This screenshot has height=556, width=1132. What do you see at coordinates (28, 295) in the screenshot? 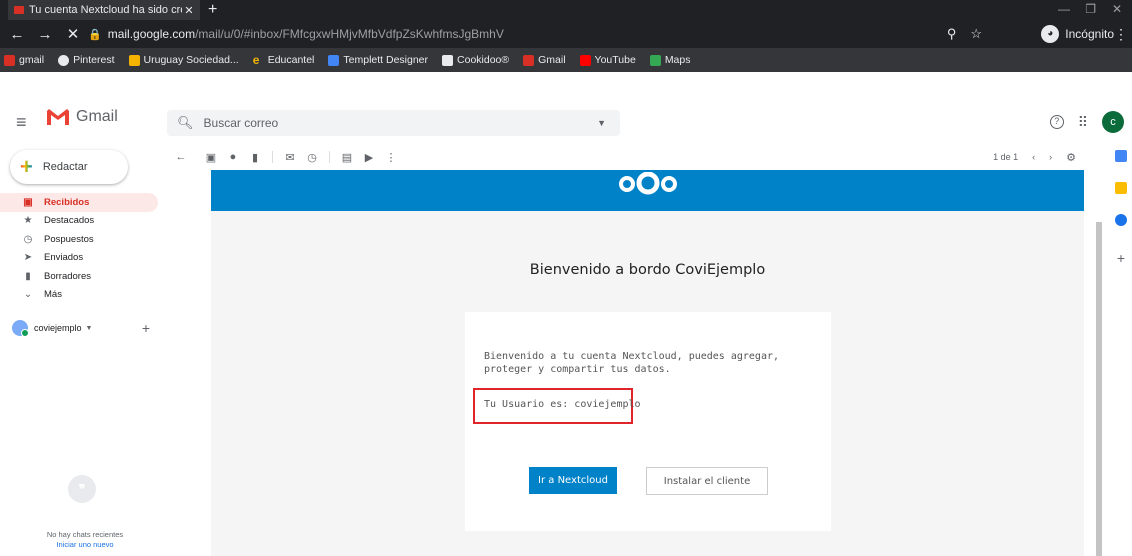
I see `chevron-down-icon: ⌄` at bounding box center [28, 295].